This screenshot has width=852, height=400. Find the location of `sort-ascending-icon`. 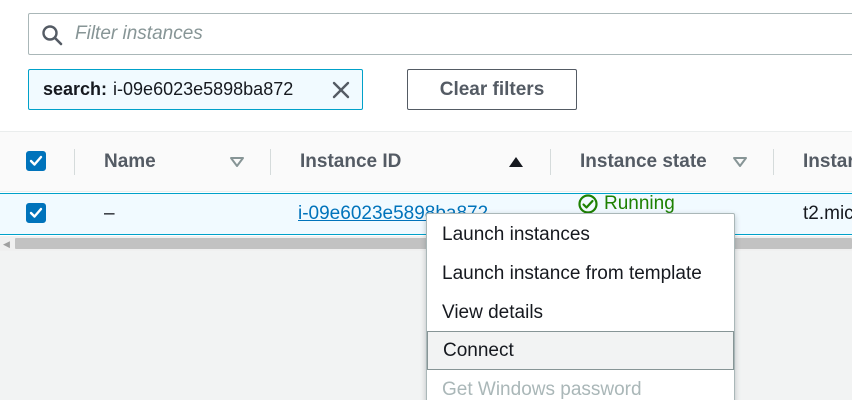

sort-ascending-icon is located at coordinates (516, 162).